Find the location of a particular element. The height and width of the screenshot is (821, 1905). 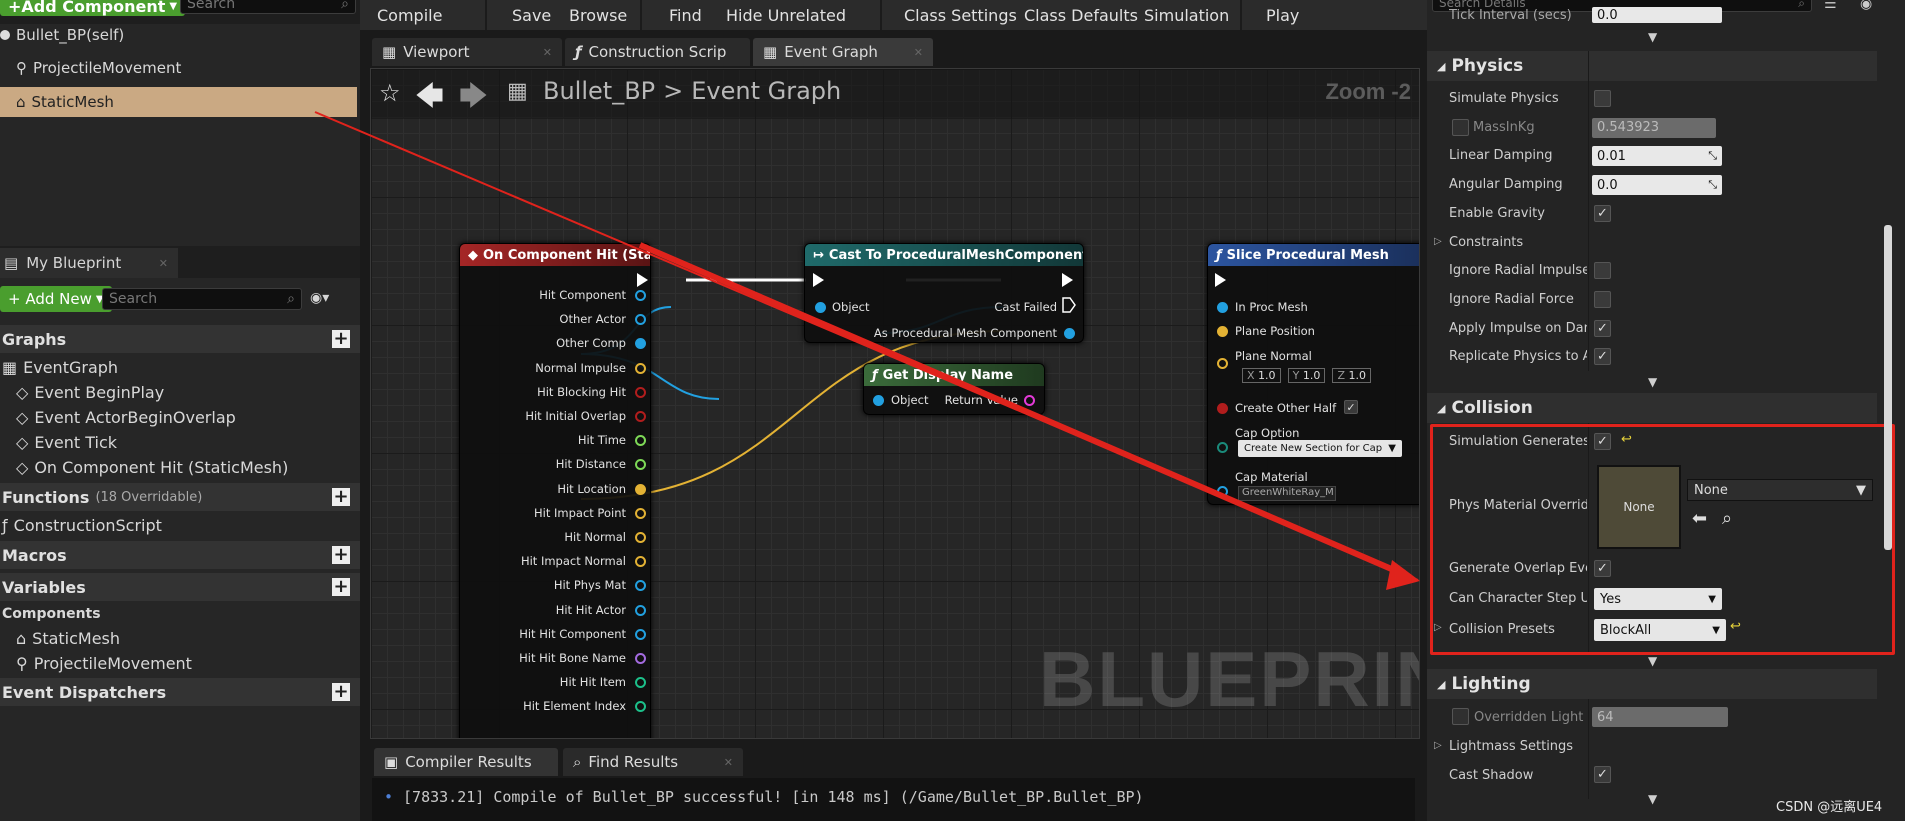

graph-item-tick: ◇ Event Tick is located at coordinates (180, 442).